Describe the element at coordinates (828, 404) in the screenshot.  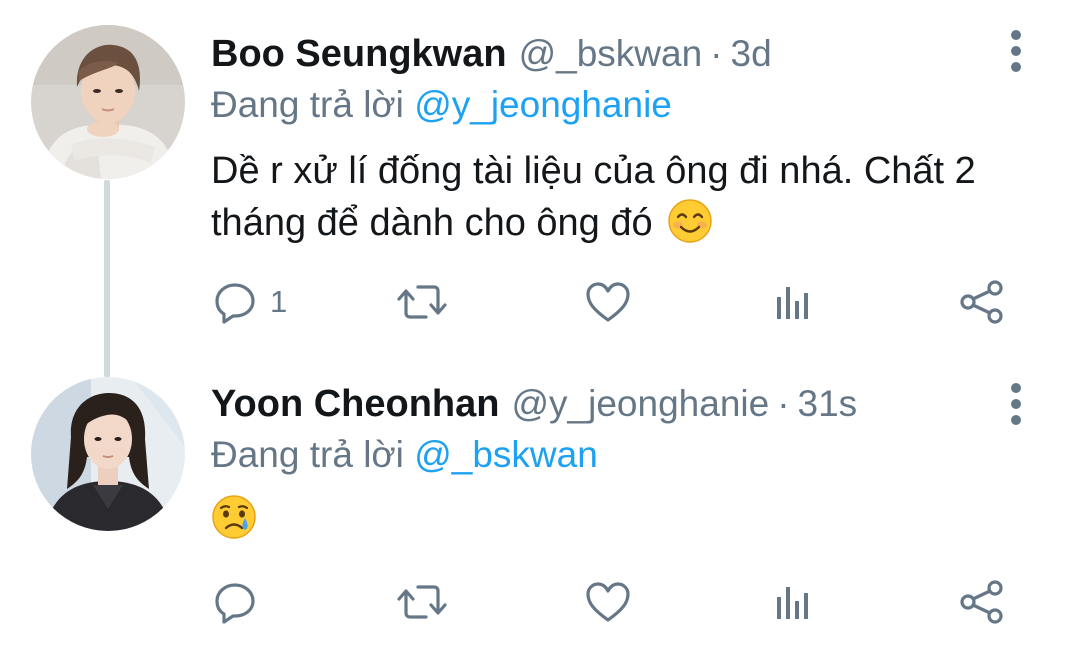
I see `tweet-timestamp: 31s` at that location.